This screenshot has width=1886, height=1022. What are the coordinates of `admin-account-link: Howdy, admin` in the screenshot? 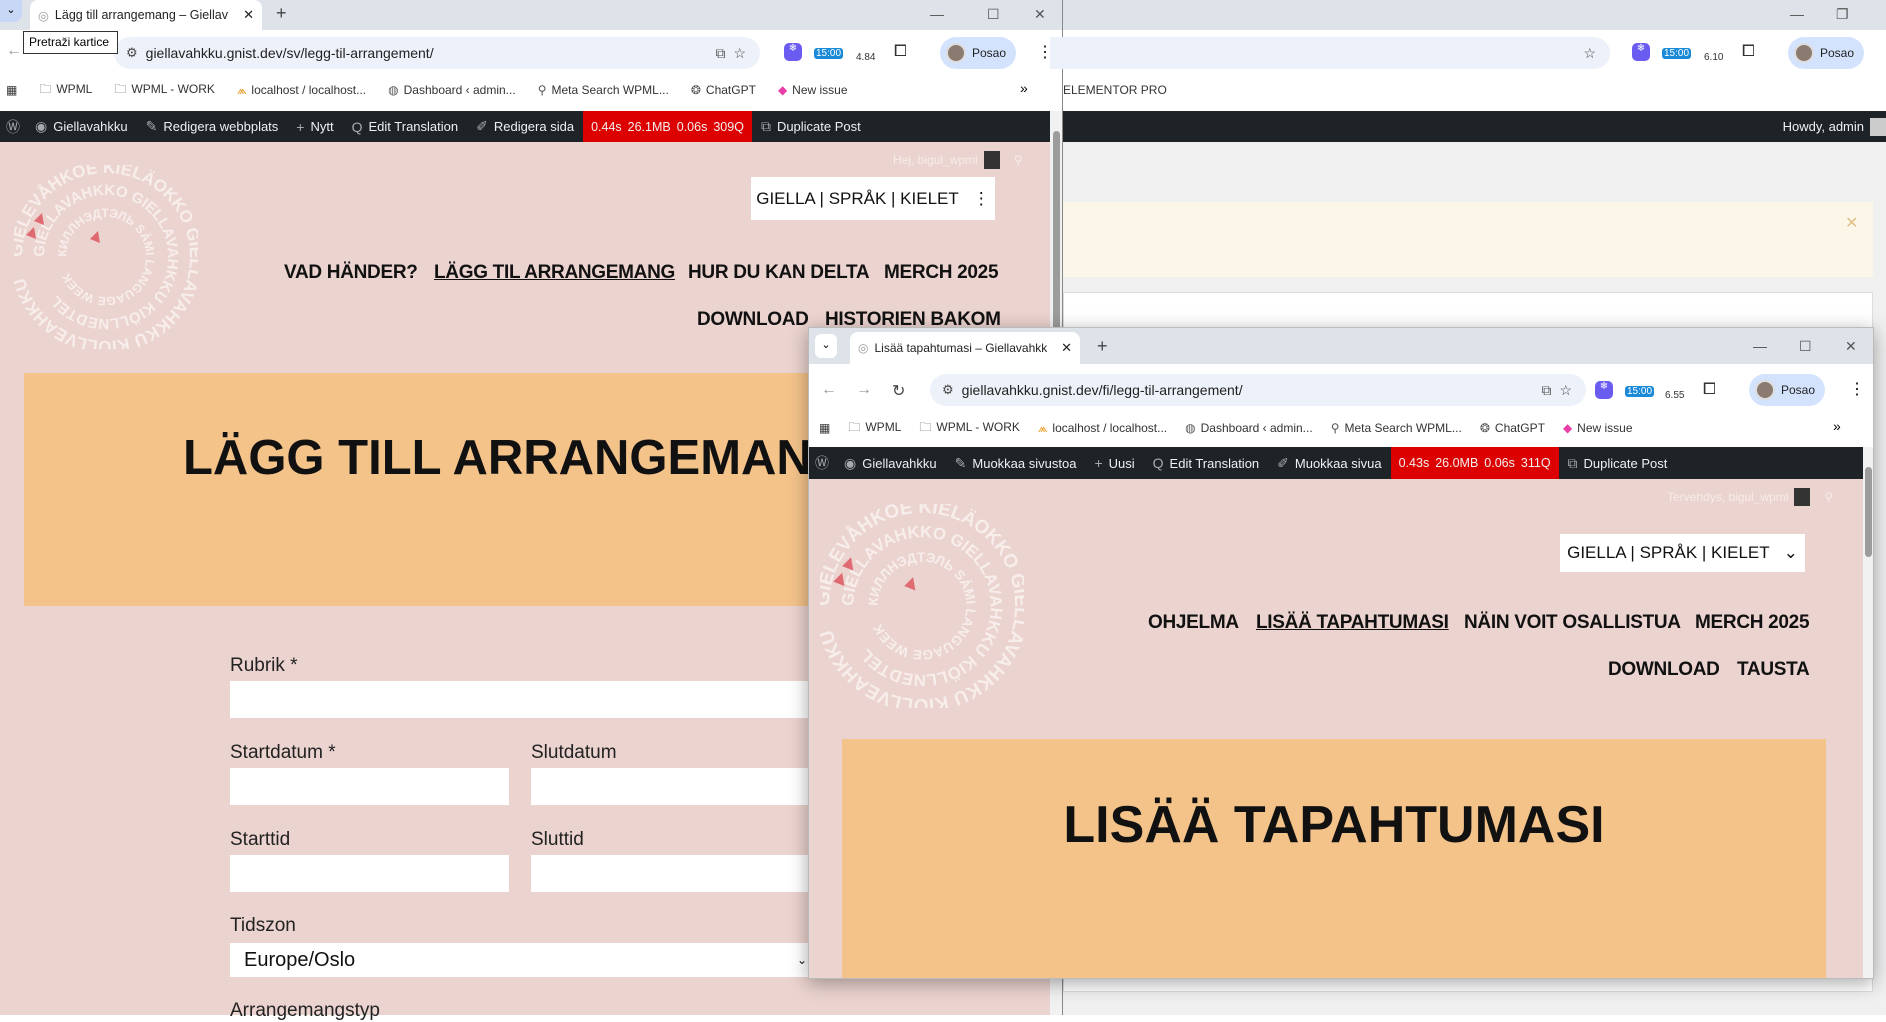 It's located at (1830, 126).